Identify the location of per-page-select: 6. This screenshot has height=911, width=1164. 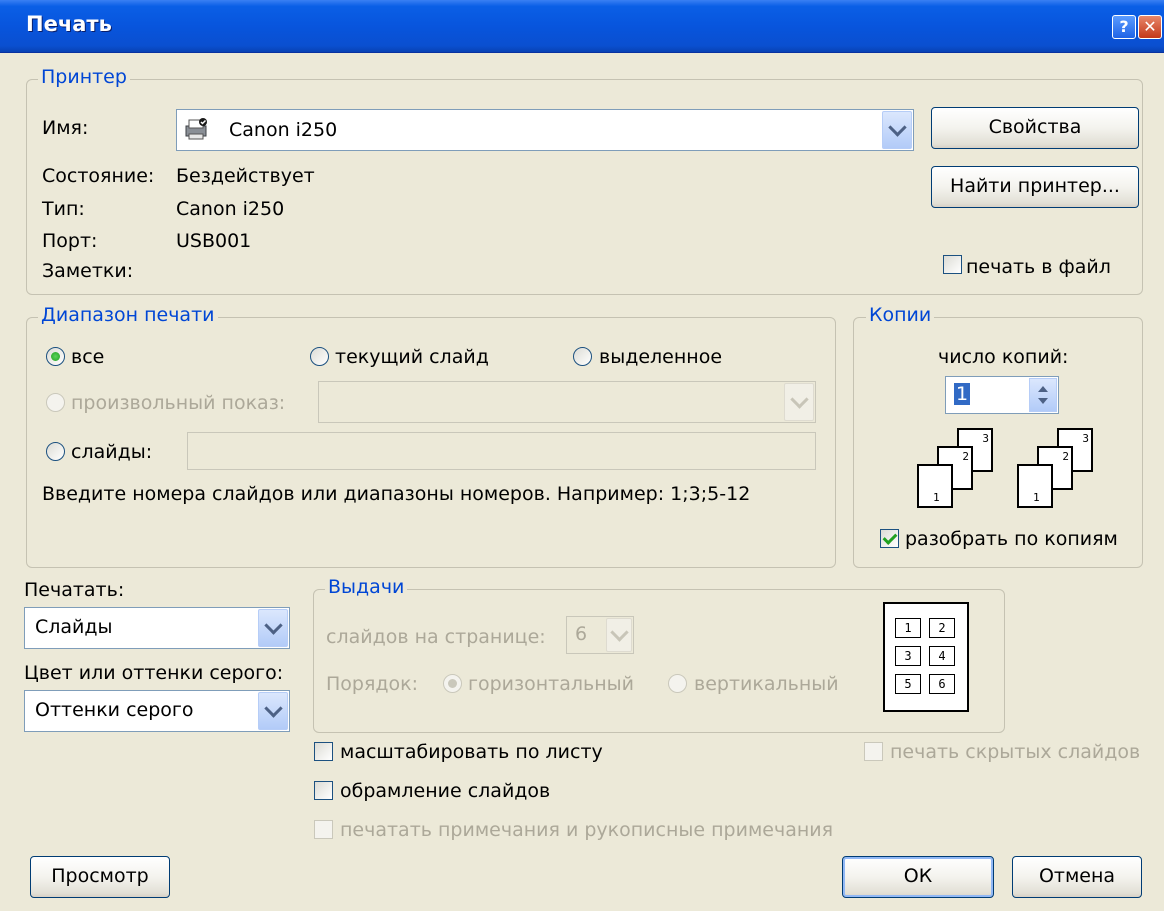
(600, 635).